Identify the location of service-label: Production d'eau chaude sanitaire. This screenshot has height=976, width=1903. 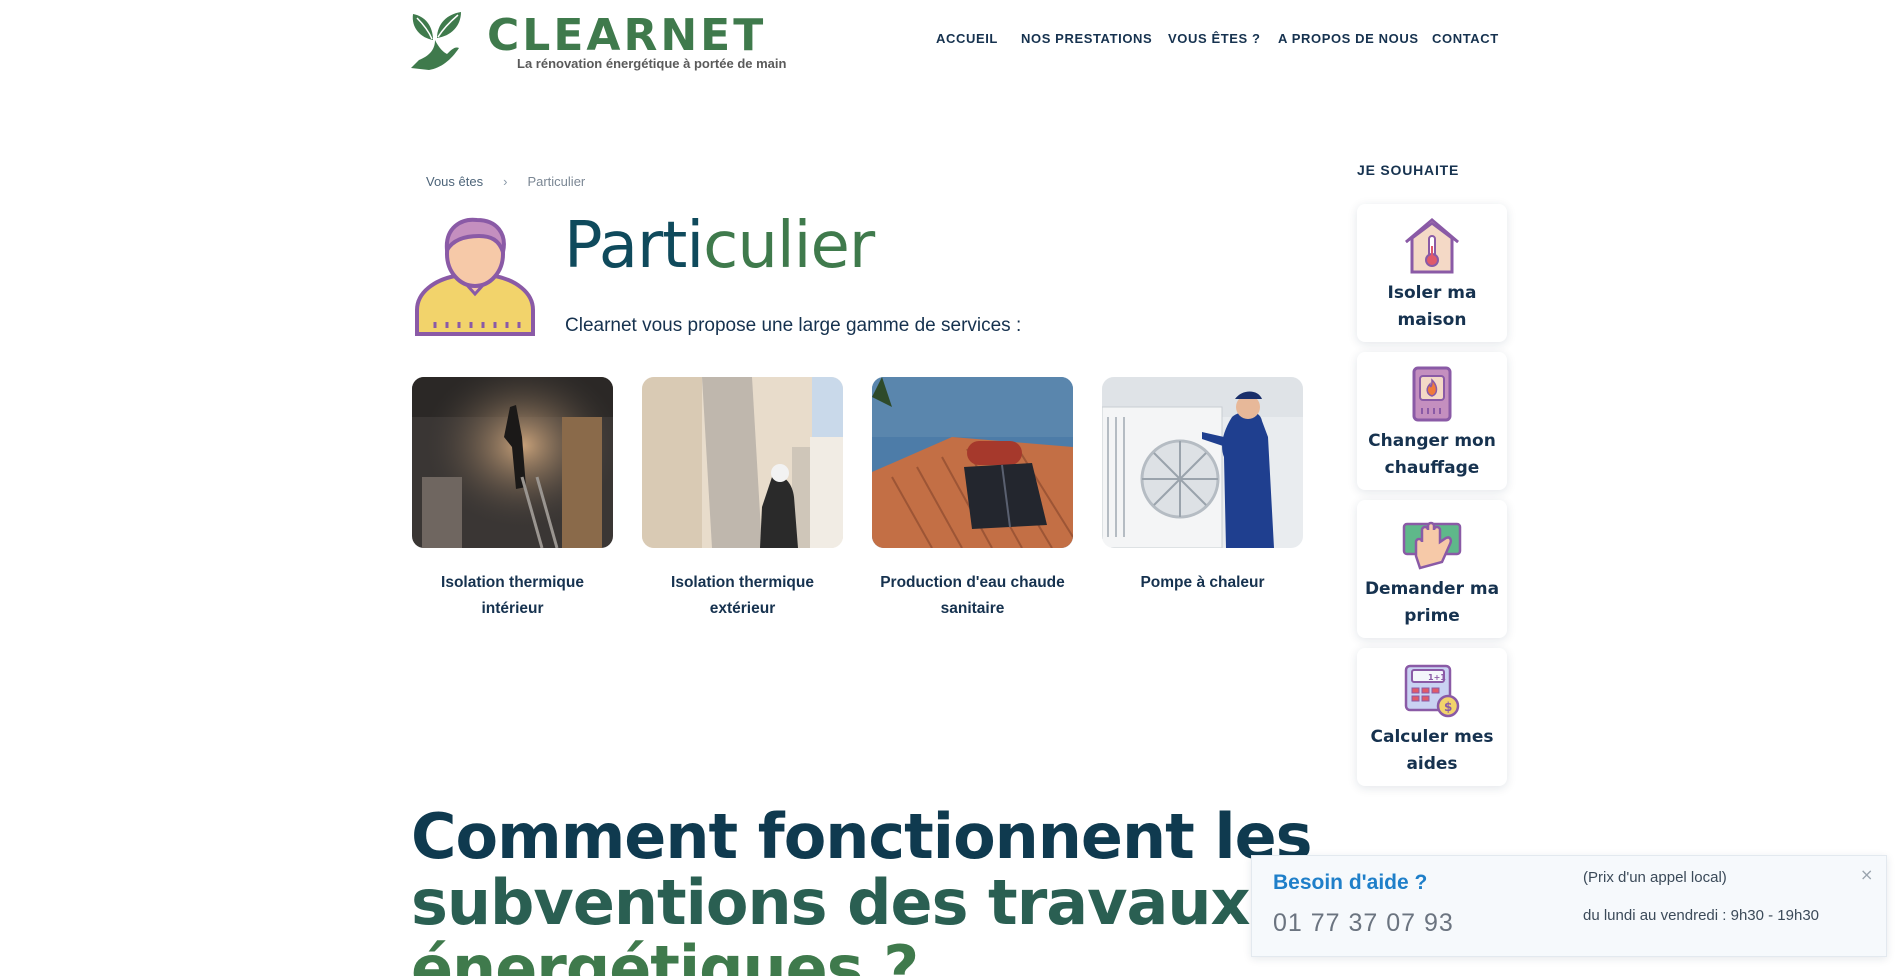
(972, 595).